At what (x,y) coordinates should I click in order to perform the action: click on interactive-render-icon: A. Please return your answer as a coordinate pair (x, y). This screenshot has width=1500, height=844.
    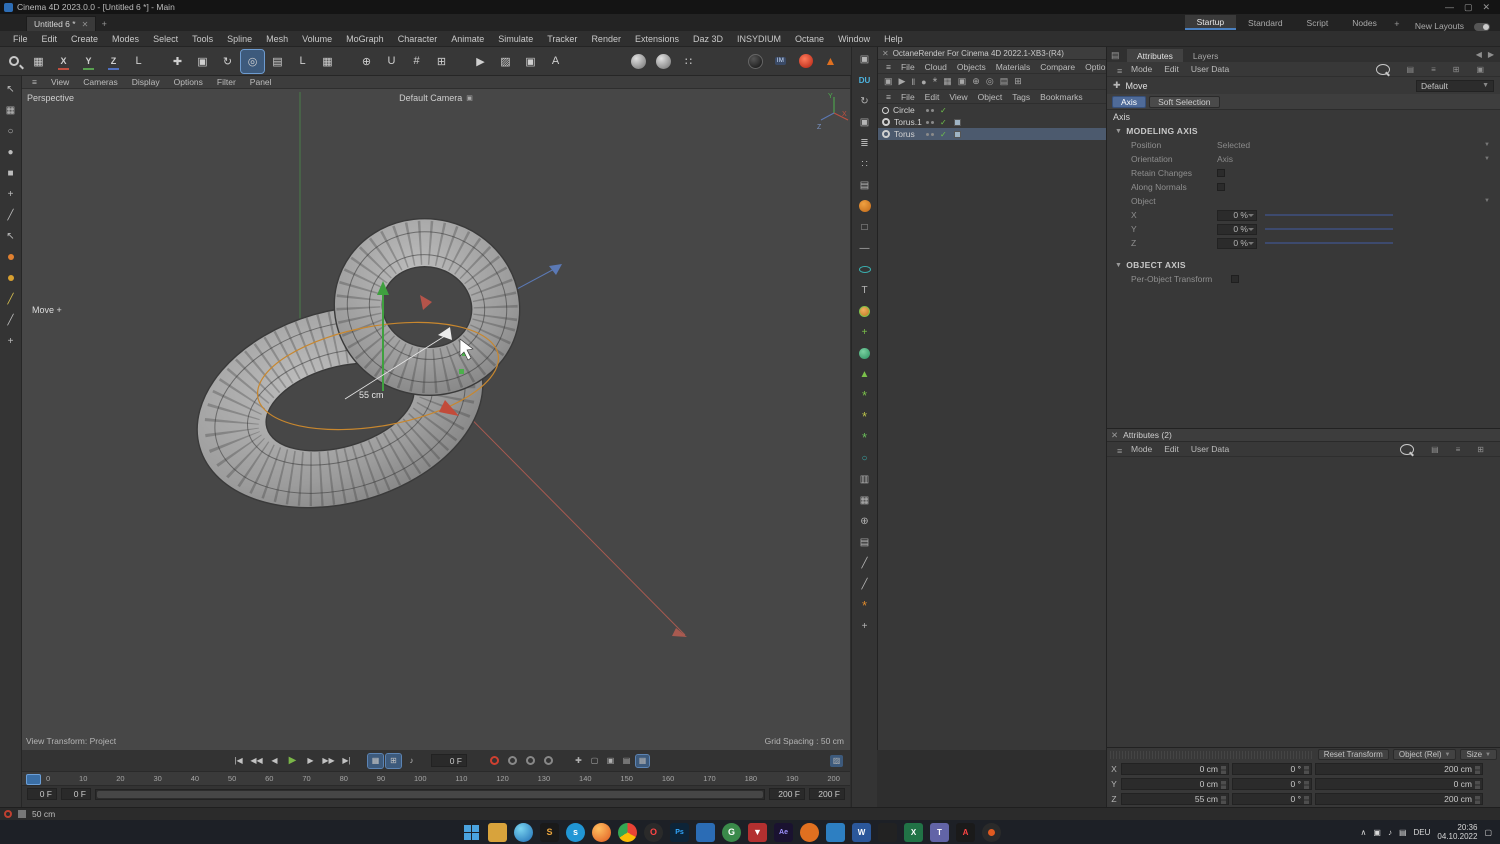
    Looking at the image, I should click on (555, 61).